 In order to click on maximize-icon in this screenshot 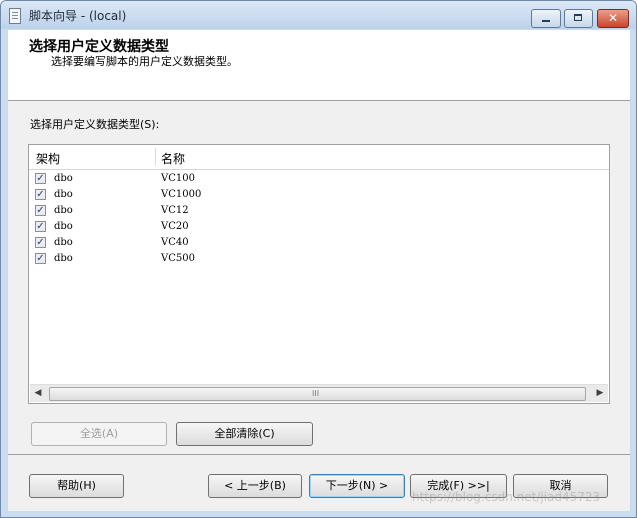, I will do `click(578, 17)`.